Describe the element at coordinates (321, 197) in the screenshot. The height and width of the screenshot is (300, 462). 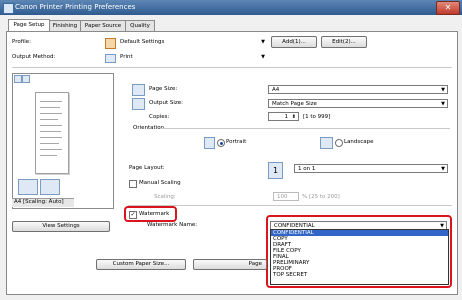
I see `scaling-range: % [25 to 200]` at that location.